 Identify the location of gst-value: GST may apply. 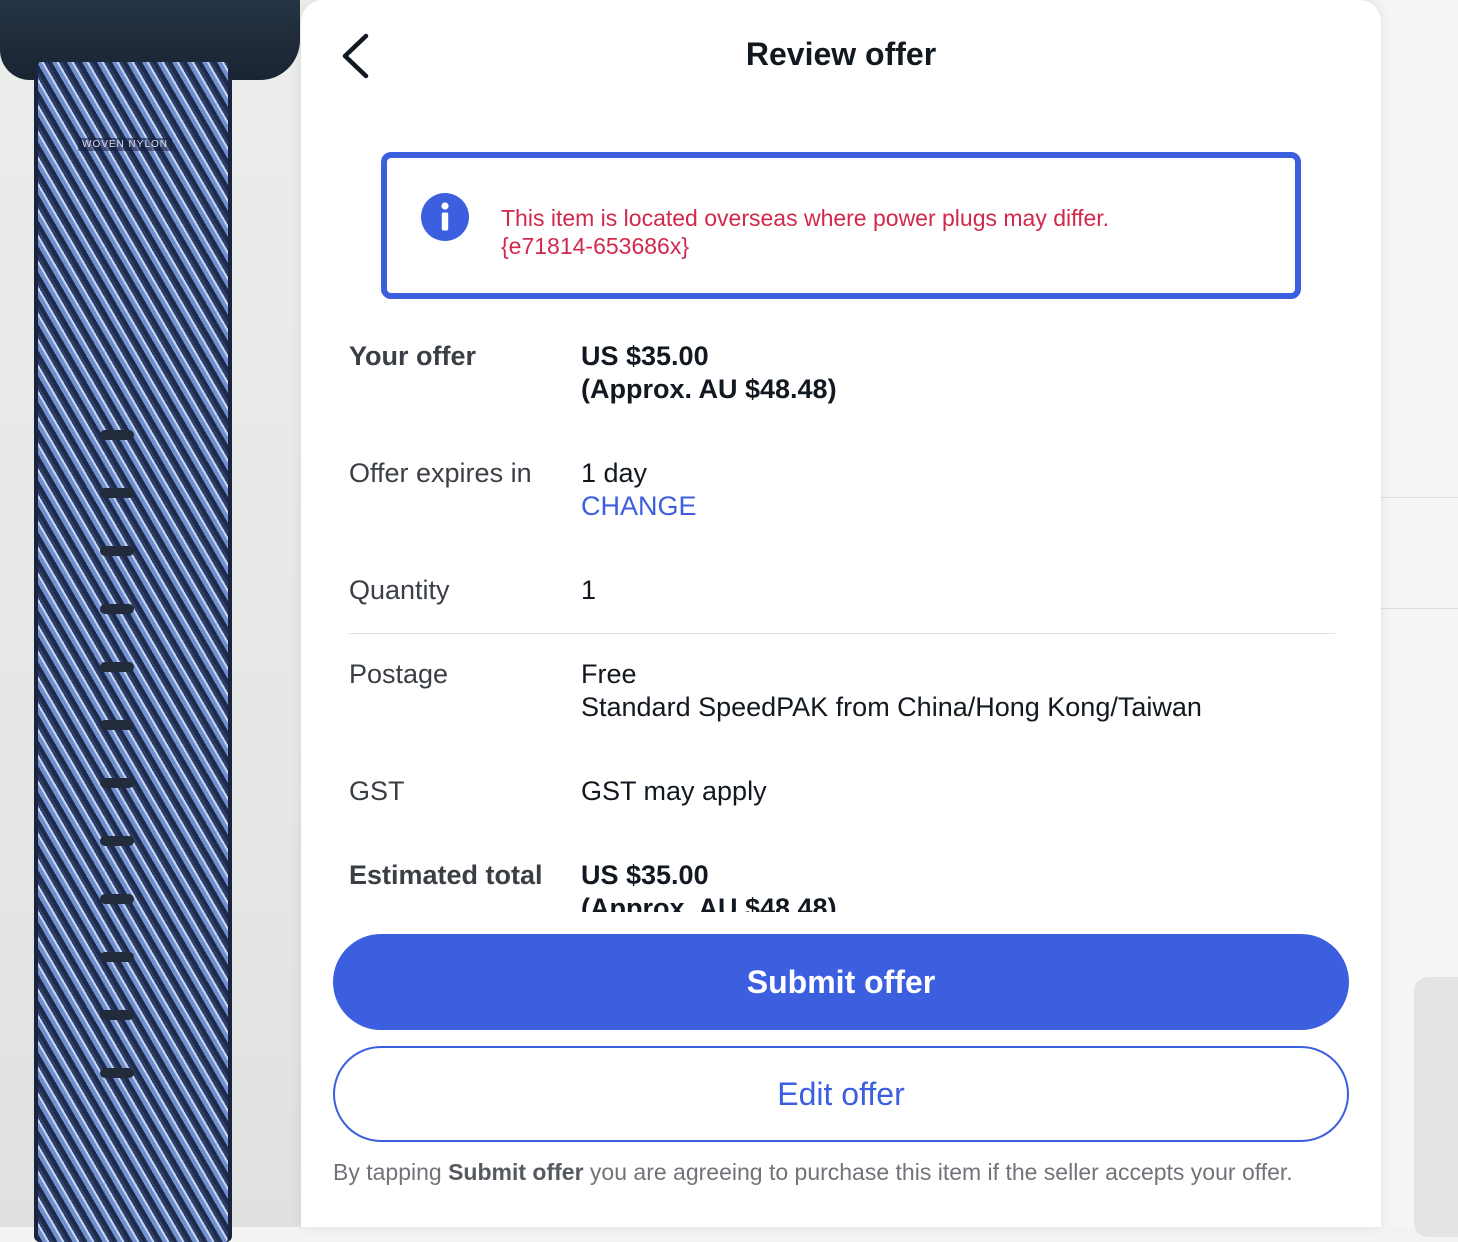
(674, 791).